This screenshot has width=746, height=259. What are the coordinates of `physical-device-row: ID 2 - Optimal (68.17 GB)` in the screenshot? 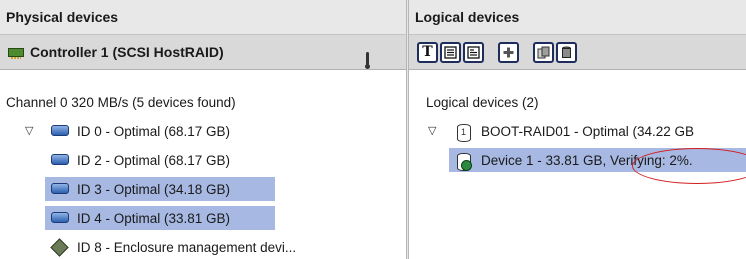 It's located at (160, 160).